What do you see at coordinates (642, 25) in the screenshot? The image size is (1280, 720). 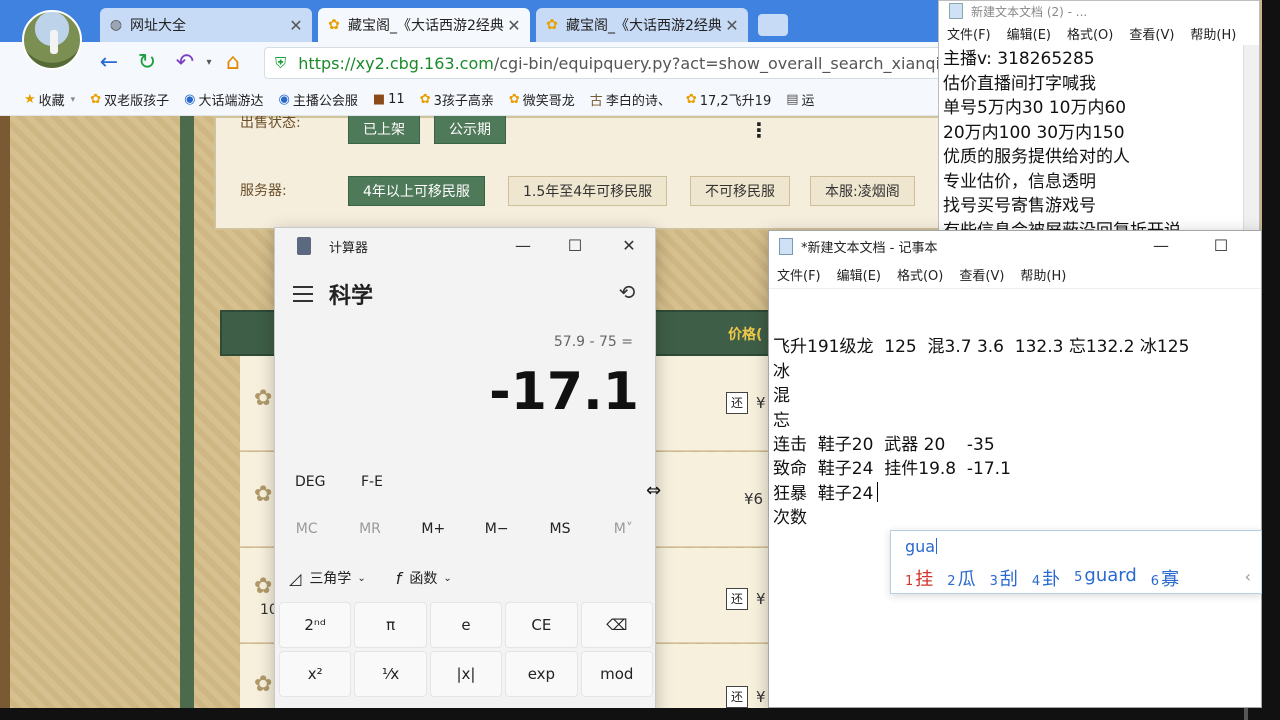 I see `tab-cbg-2: ✿ 藏宝阁_《大话西游2经典 ✕` at bounding box center [642, 25].